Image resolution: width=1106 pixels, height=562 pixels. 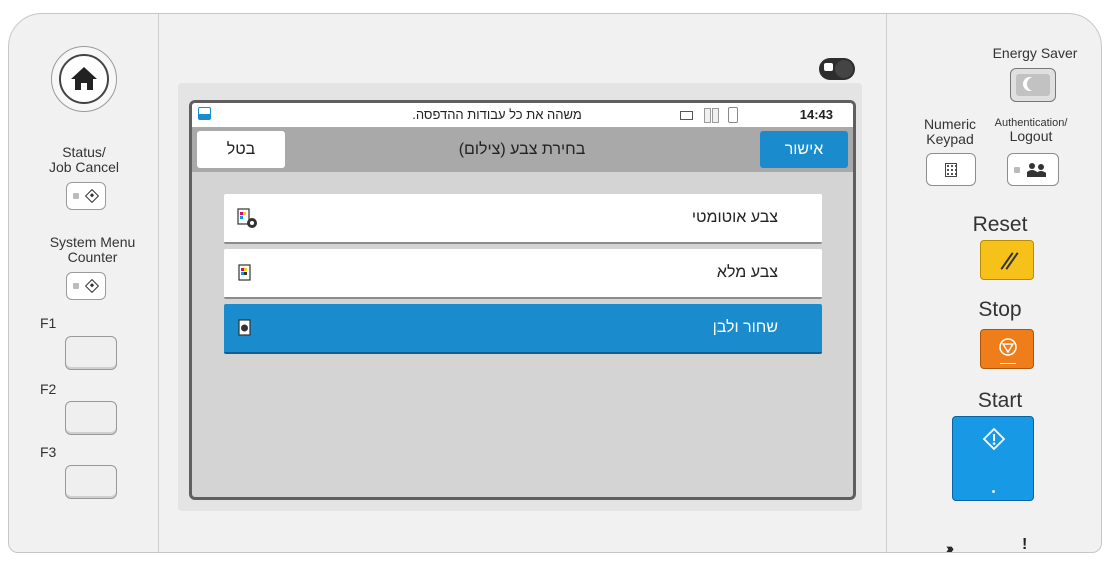 I want to click on cancel-button: בטל, so click(x=241, y=149).